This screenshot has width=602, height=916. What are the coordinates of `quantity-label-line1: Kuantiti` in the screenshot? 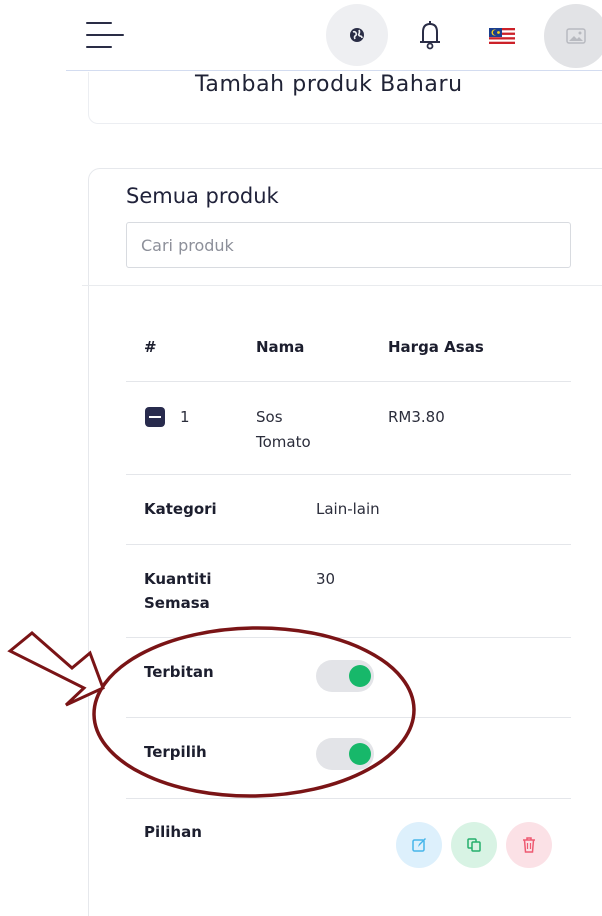 It's located at (178, 579).